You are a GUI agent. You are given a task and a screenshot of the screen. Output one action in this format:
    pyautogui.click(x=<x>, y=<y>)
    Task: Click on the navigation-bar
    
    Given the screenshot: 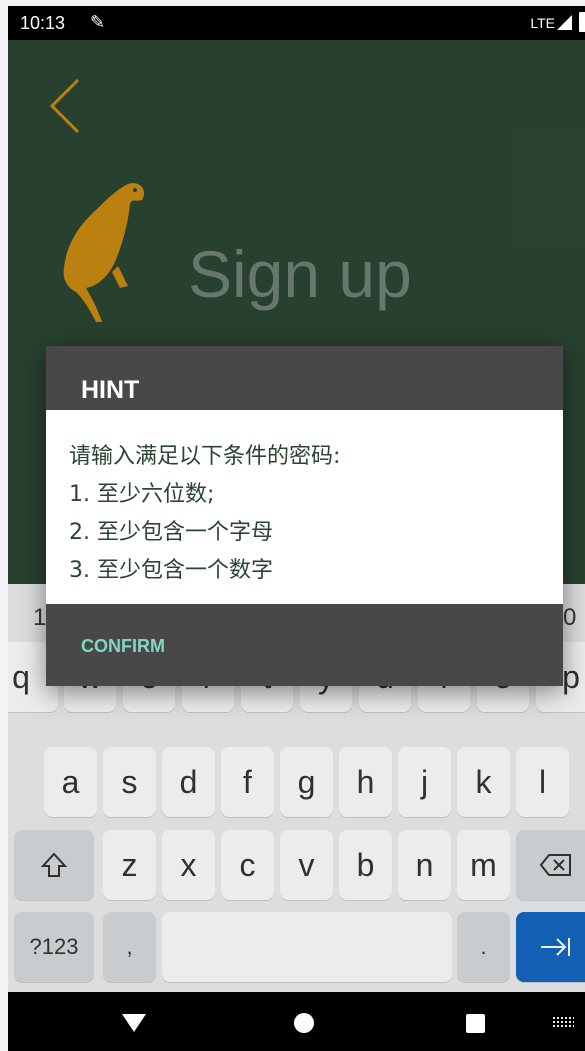 What is the action you would take?
    pyautogui.click(x=296, y=1021)
    